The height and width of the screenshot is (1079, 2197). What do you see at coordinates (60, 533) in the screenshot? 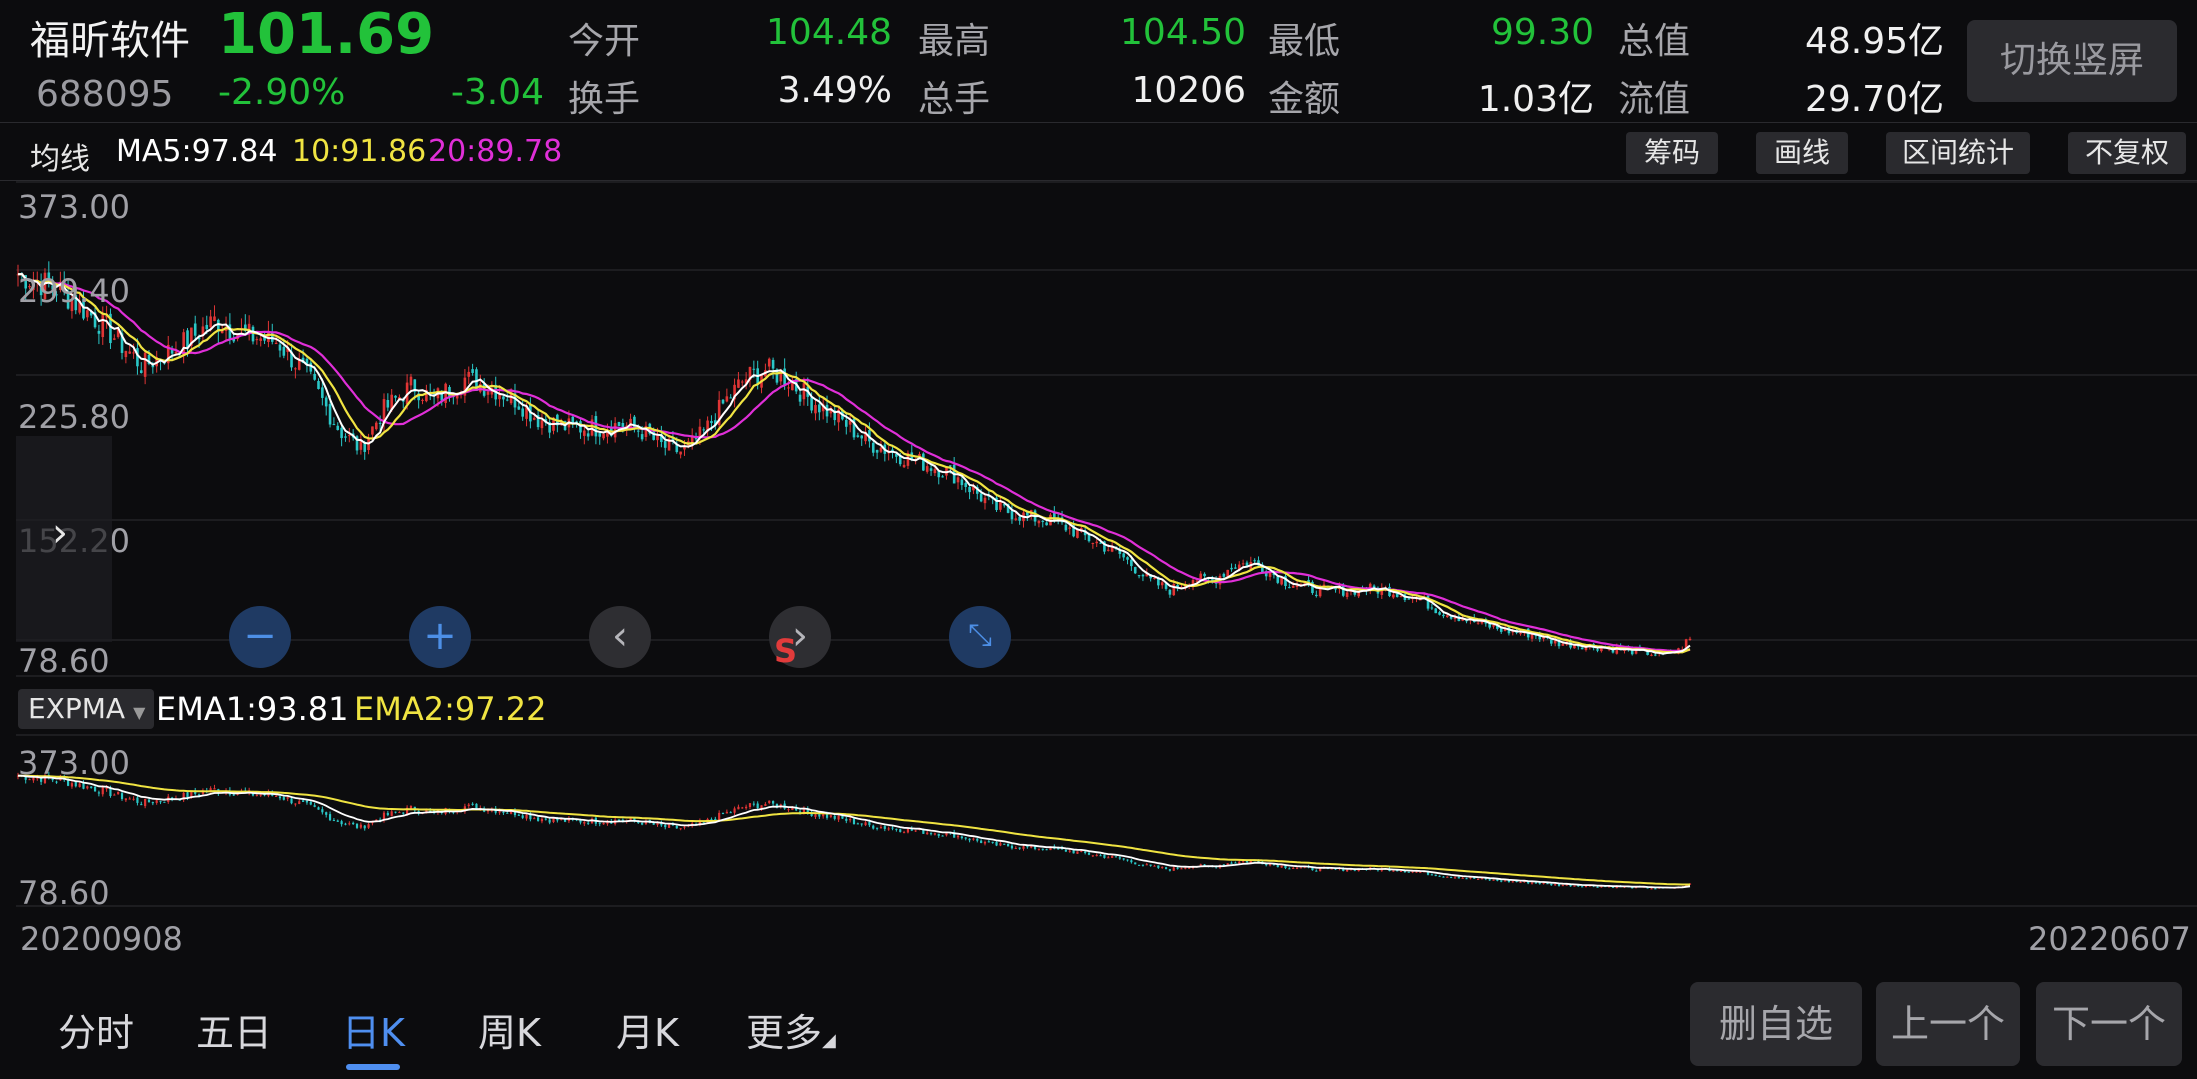
I see `chevron-right-icon: ›` at bounding box center [60, 533].